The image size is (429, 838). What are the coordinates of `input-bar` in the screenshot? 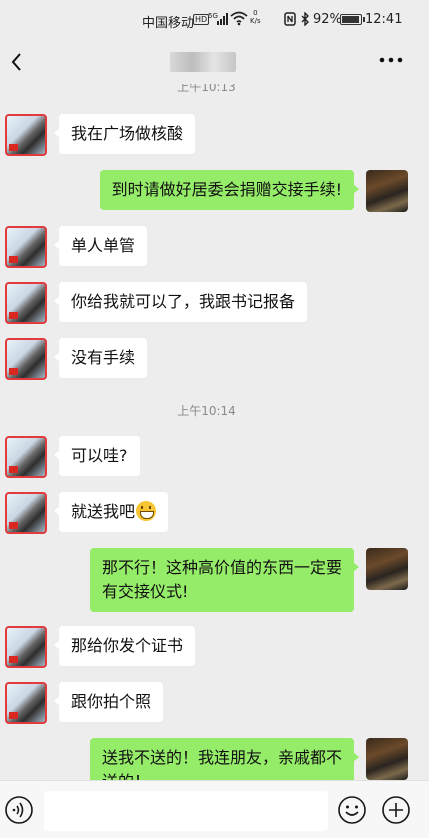 It's located at (214, 809).